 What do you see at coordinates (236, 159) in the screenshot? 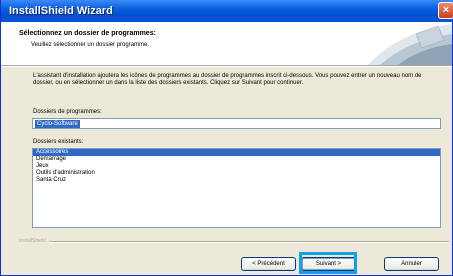
I see `list-item: Démarrage` at bounding box center [236, 159].